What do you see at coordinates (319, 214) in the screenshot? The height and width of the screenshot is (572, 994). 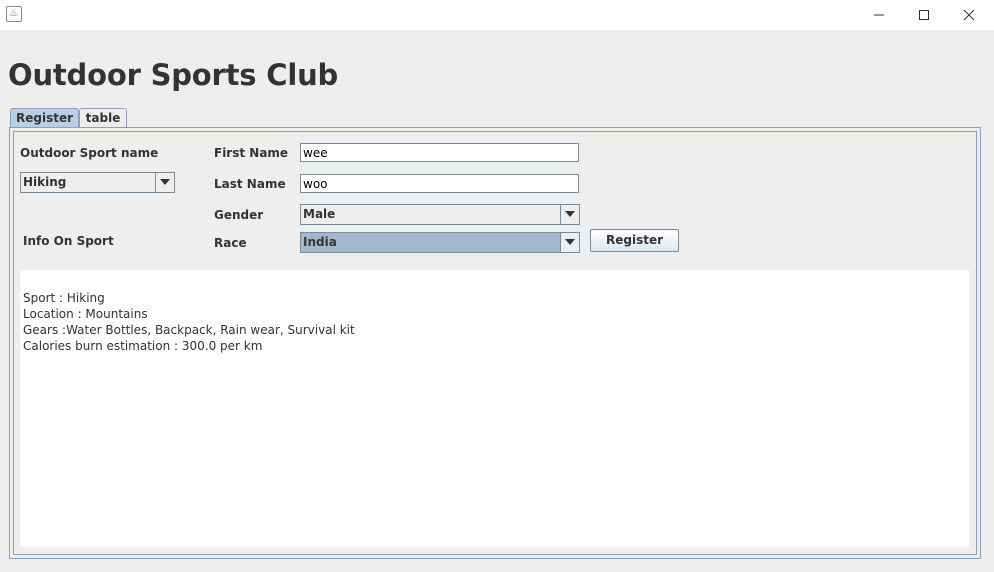 I see `gender-select-value: Male` at bounding box center [319, 214].